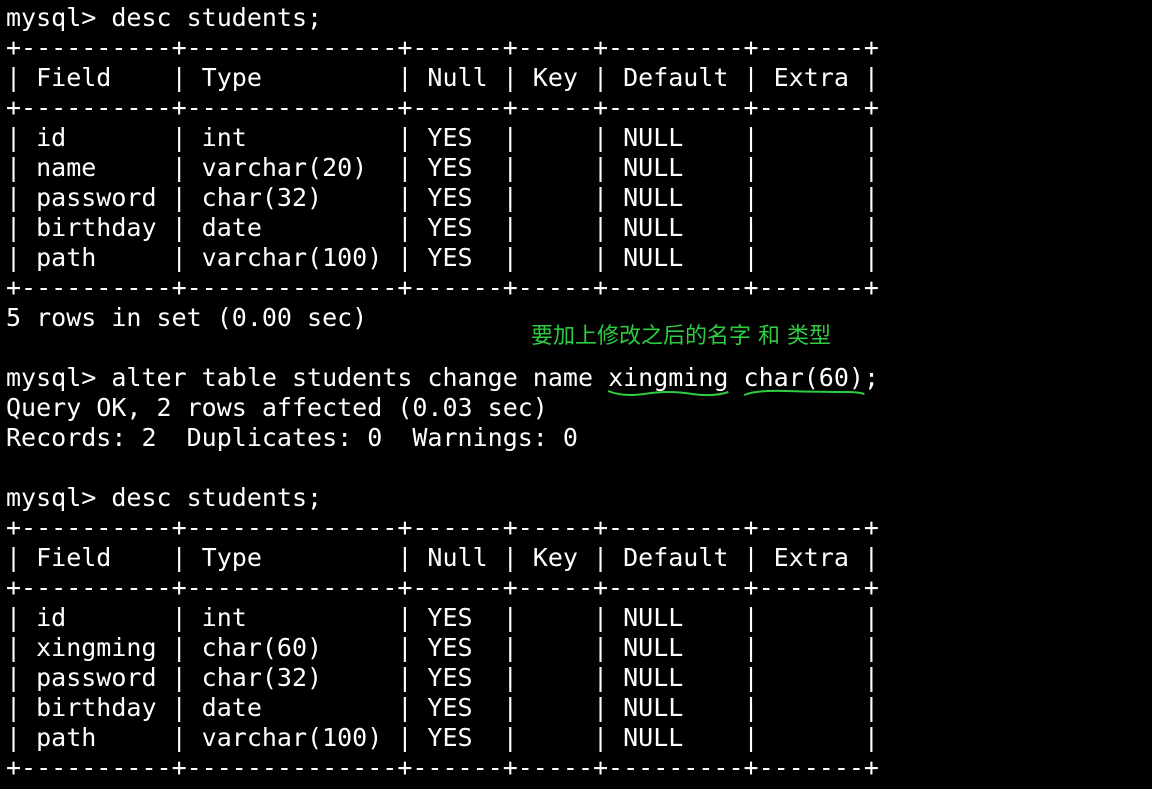 This screenshot has height=789, width=1152. I want to click on underlined-new-name: xingming, so click(668, 377).